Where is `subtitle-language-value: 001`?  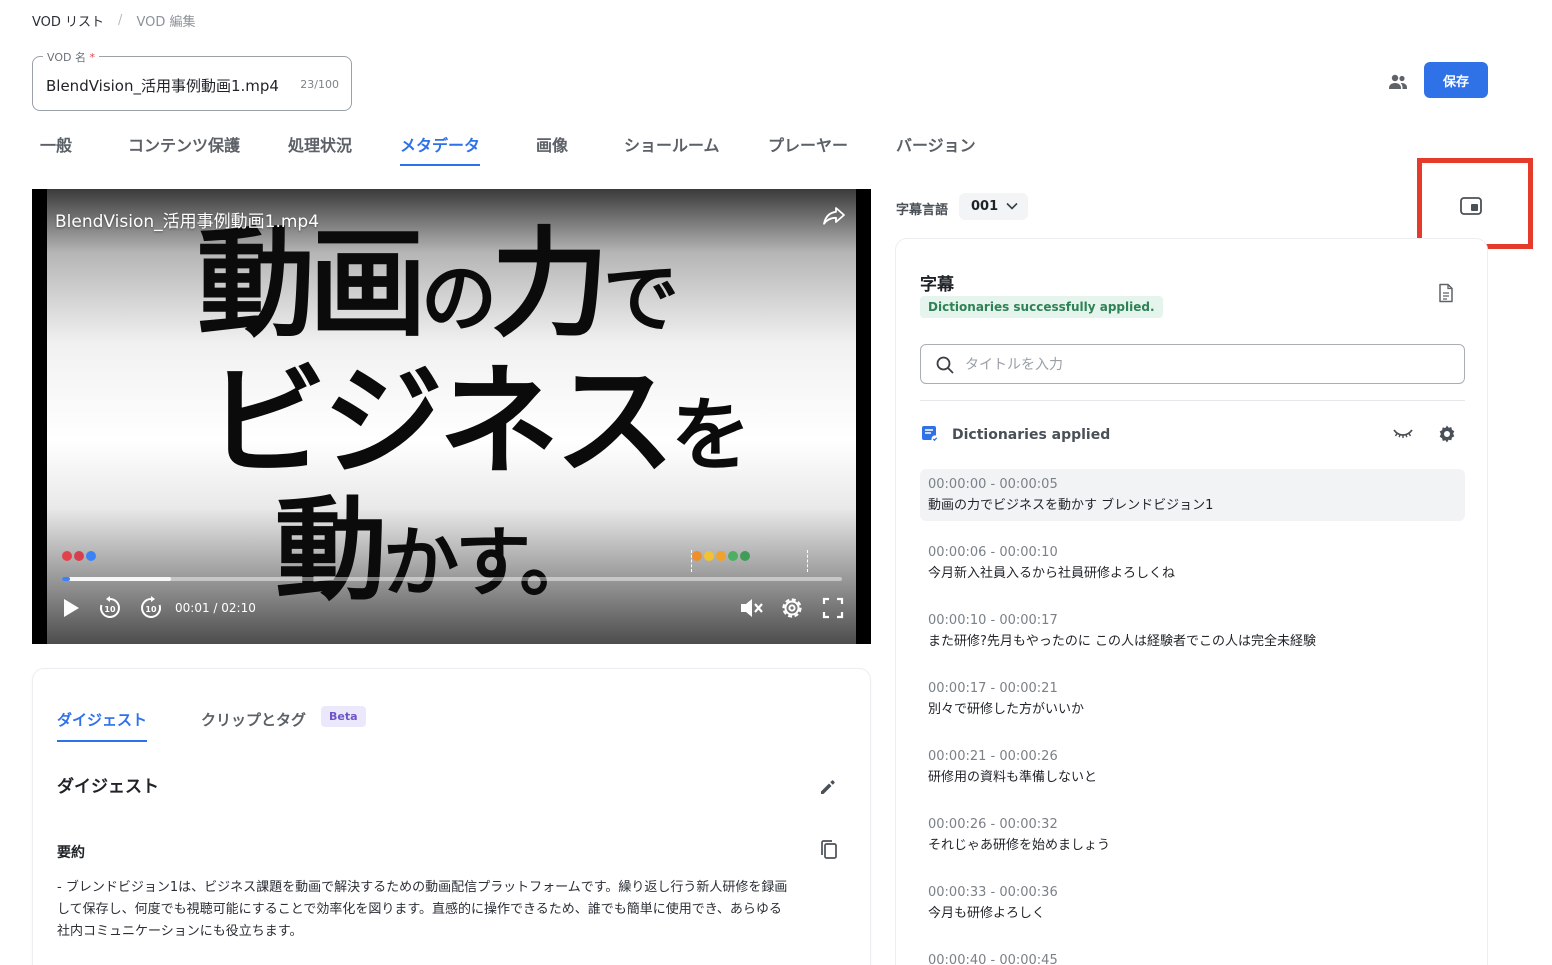 subtitle-language-value: 001 is located at coordinates (985, 206).